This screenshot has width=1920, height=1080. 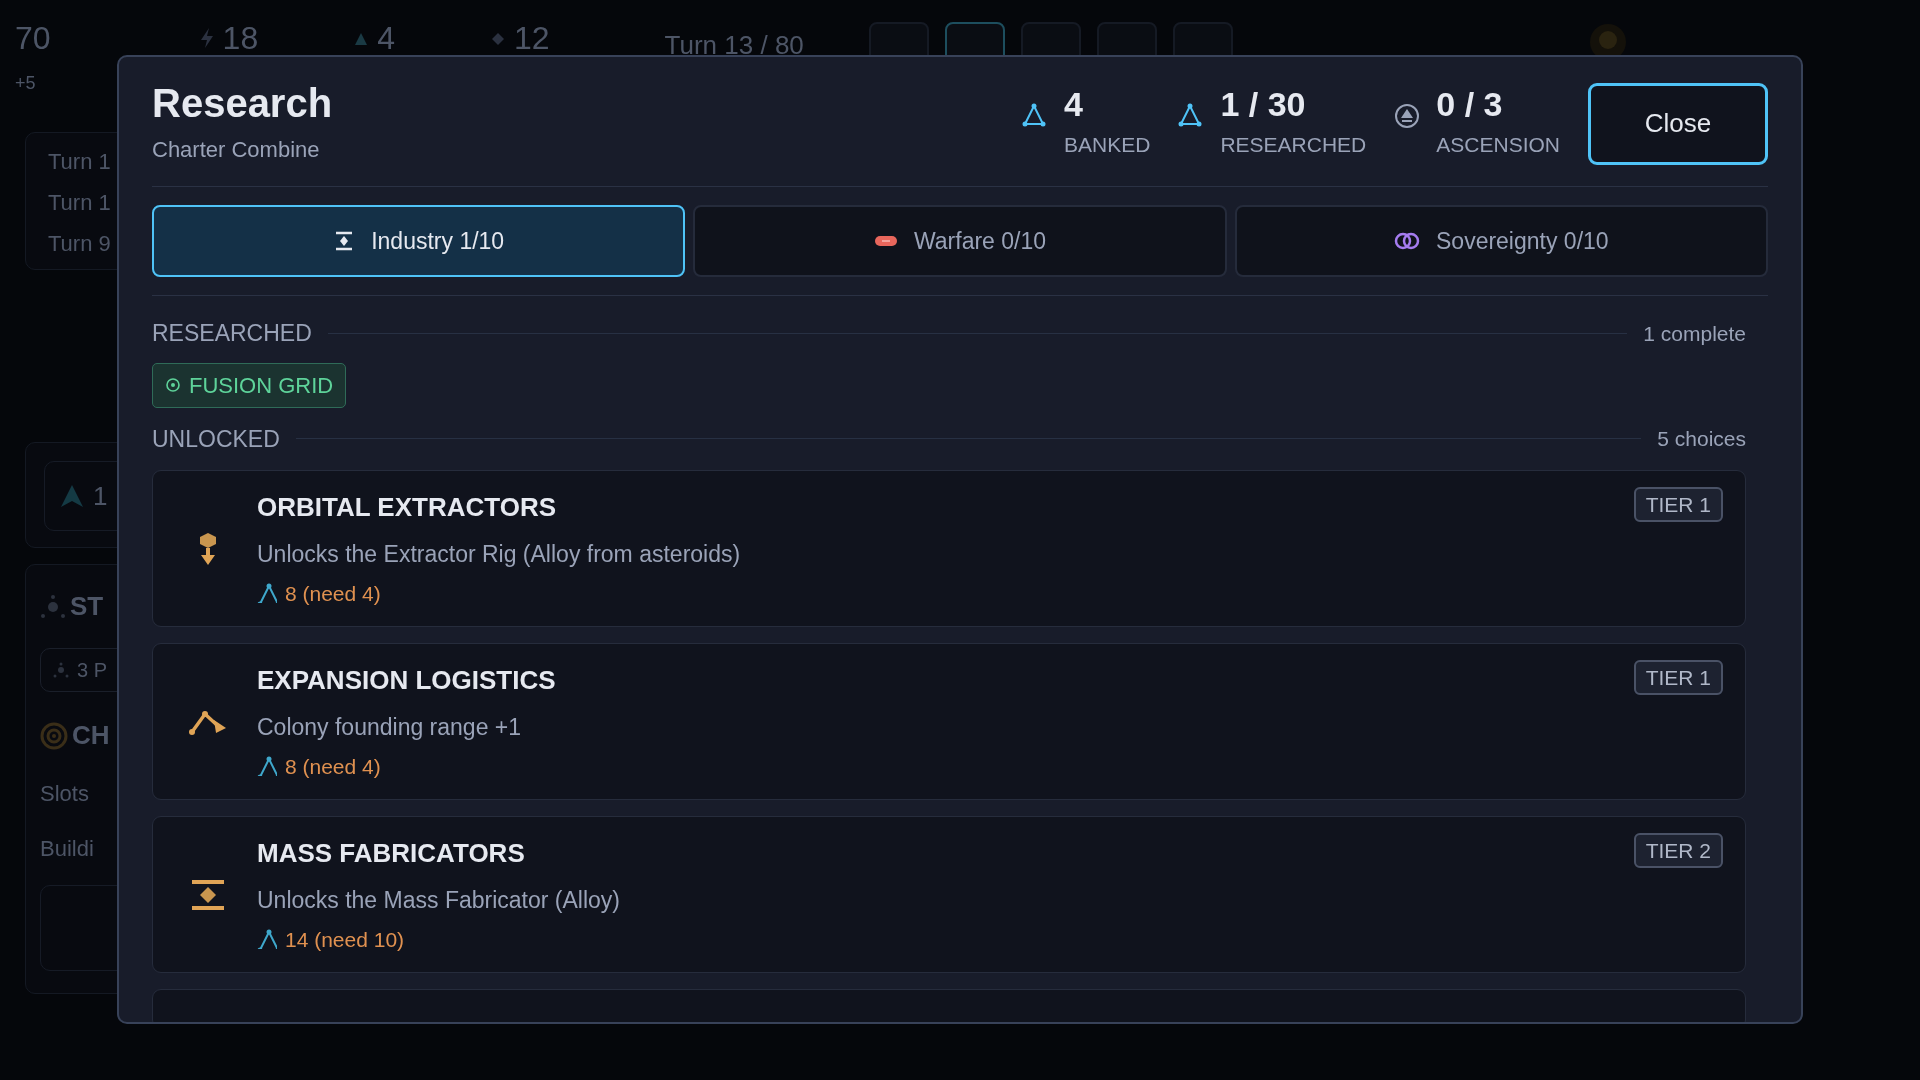 What do you see at coordinates (240, 38) in the screenshot?
I see `resource-value: 18` at bounding box center [240, 38].